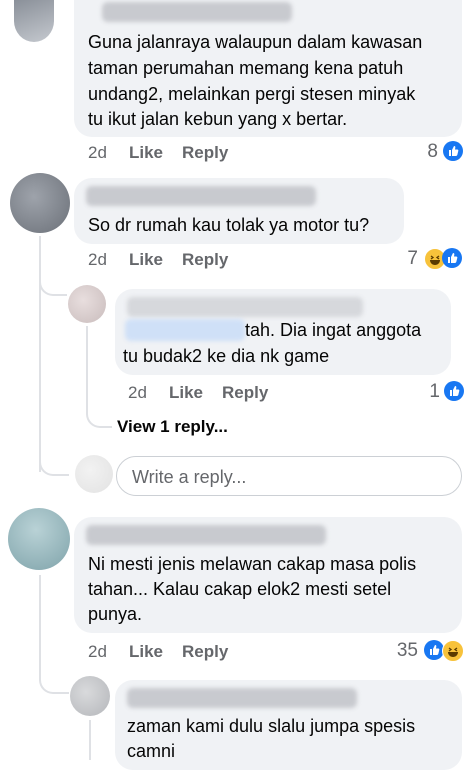 Image resolution: width=474 pixels, height=770 pixels. Describe the element at coordinates (226, 356) in the screenshot. I see `comment-text-line: tu budak2 ke dia nk game` at that location.